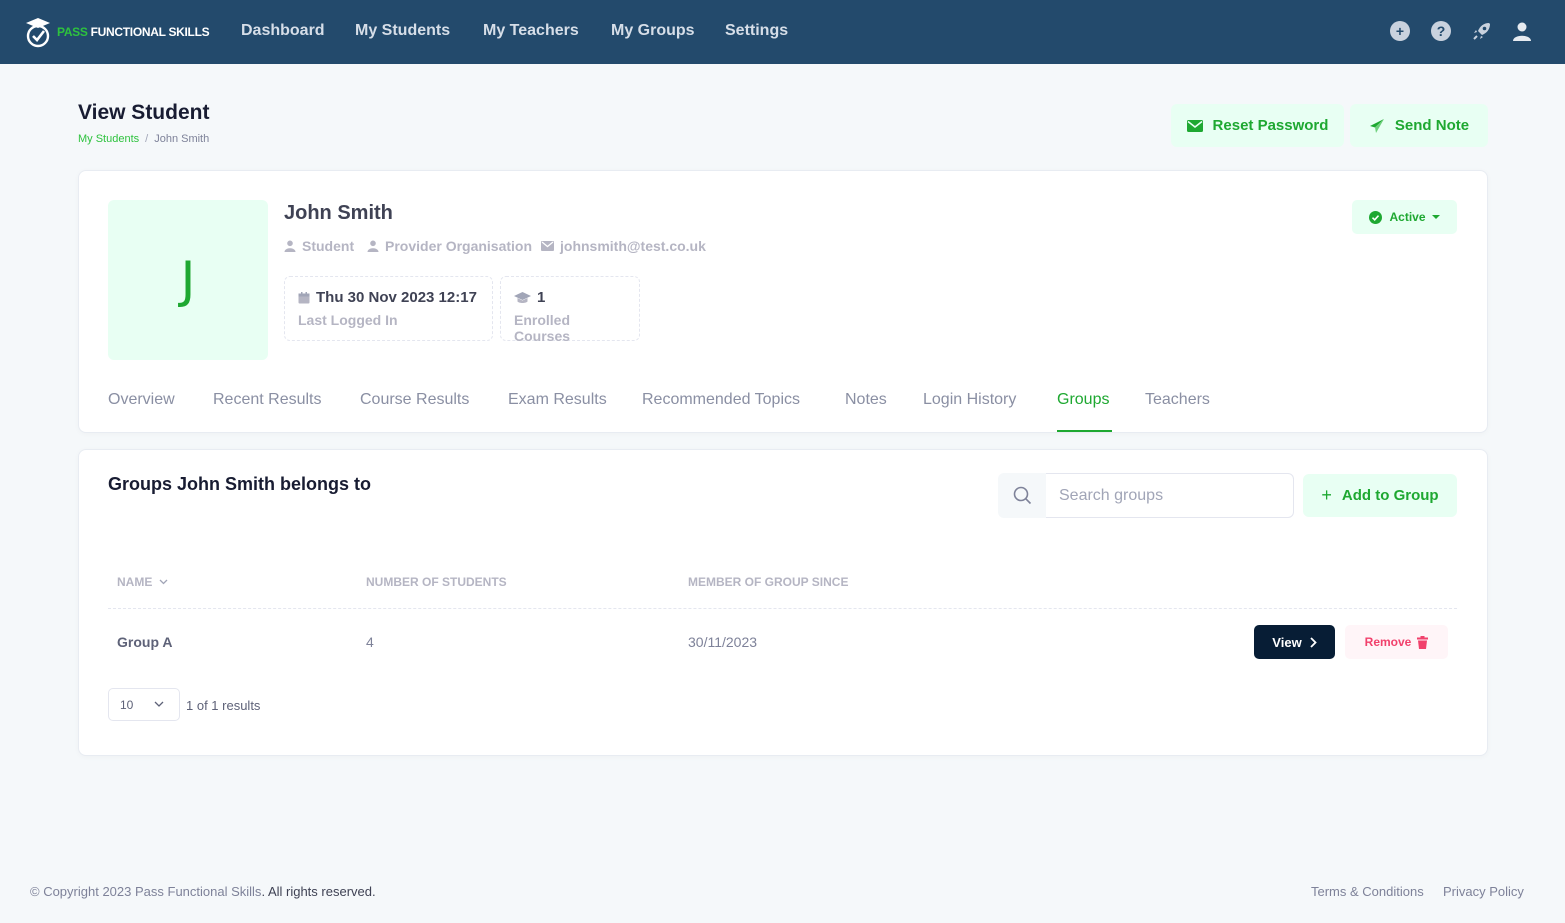 The image size is (1565, 923). Describe the element at coordinates (1376, 125) in the screenshot. I see `paper-plane-icon` at that location.